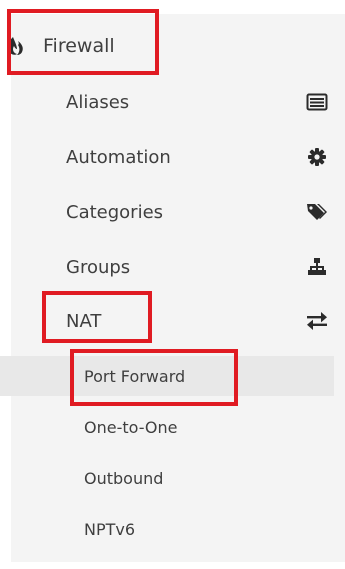 The width and height of the screenshot is (345, 569). What do you see at coordinates (317, 157) in the screenshot?
I see `gear-icon` at bounding box center [317, 157].